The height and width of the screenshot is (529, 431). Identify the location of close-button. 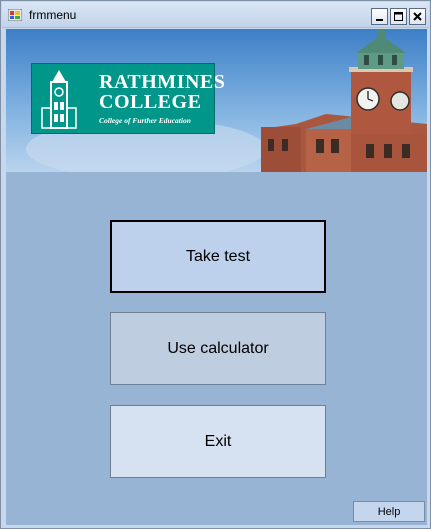
(417, 16).